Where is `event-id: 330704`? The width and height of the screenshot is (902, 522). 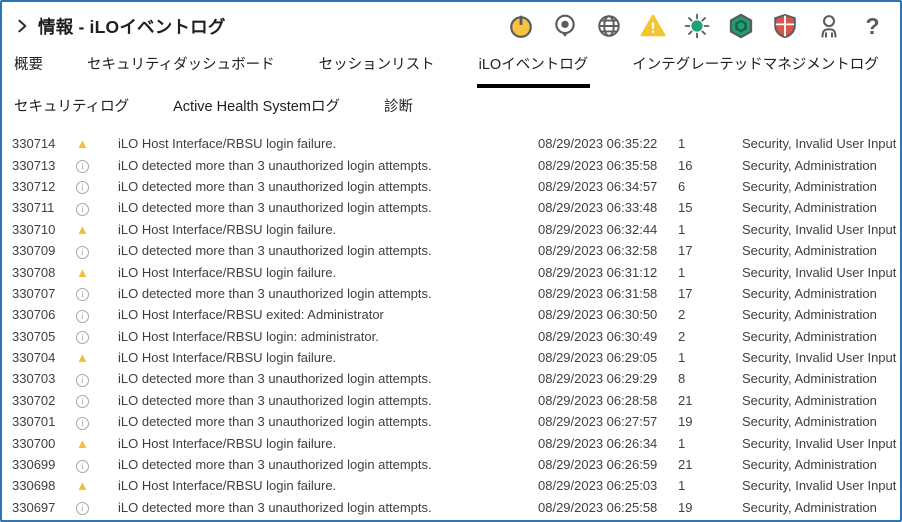
event-id: 330704 is located at coordinates (34, 358).